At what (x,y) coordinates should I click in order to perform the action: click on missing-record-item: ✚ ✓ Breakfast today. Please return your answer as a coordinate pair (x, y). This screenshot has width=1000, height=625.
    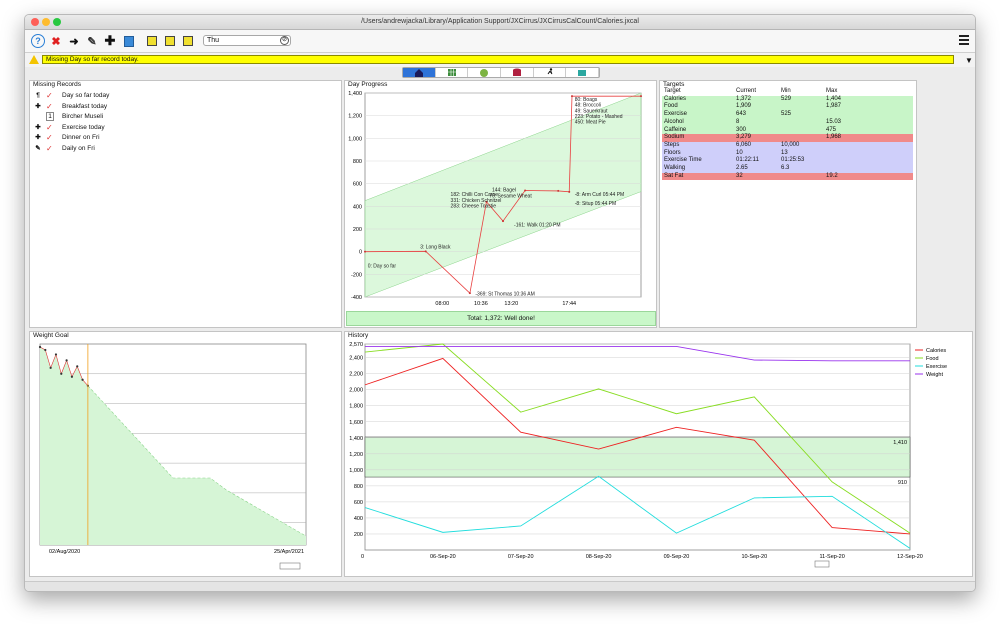
    Looking at the image, I should click on (182, 107).